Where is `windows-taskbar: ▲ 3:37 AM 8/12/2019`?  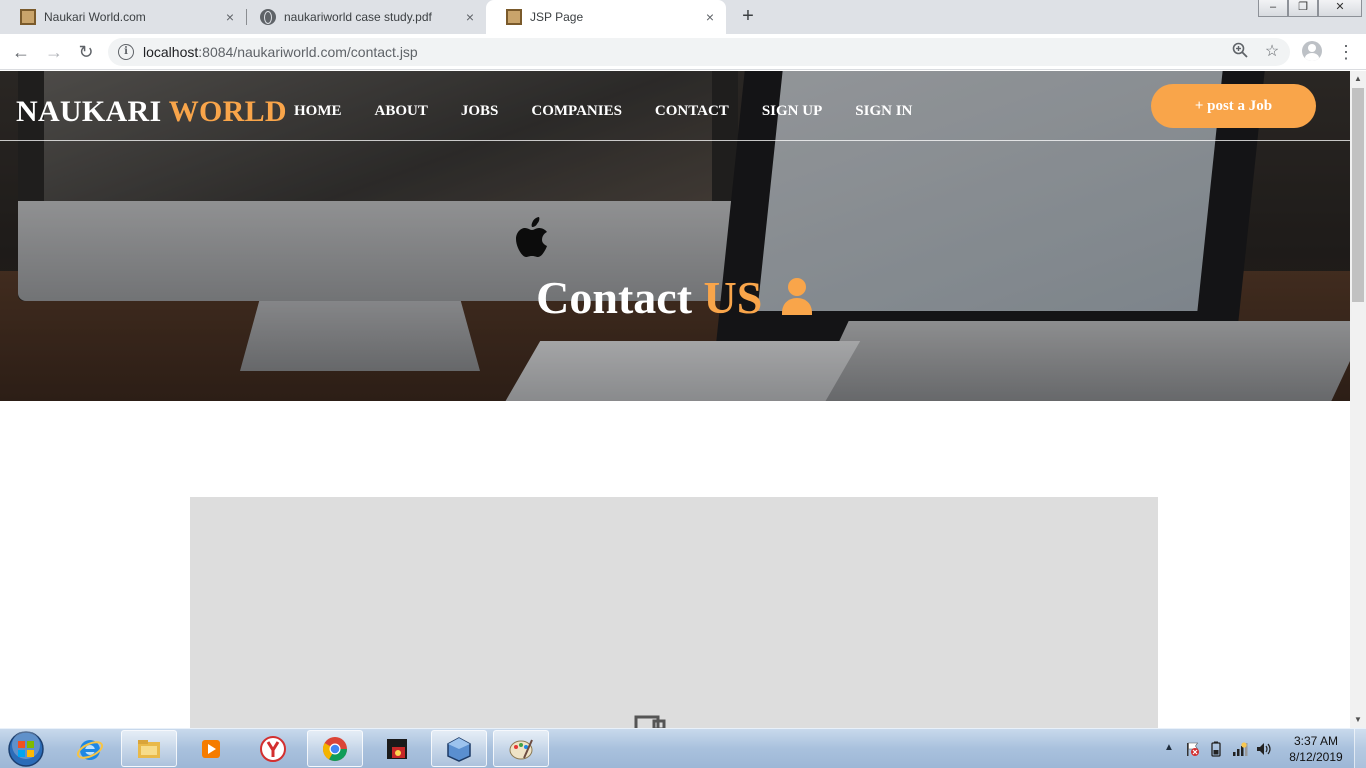 windows-taskbar: ▲ 3:37 AM 8/12/2019 is located at coordinates (683, 748).